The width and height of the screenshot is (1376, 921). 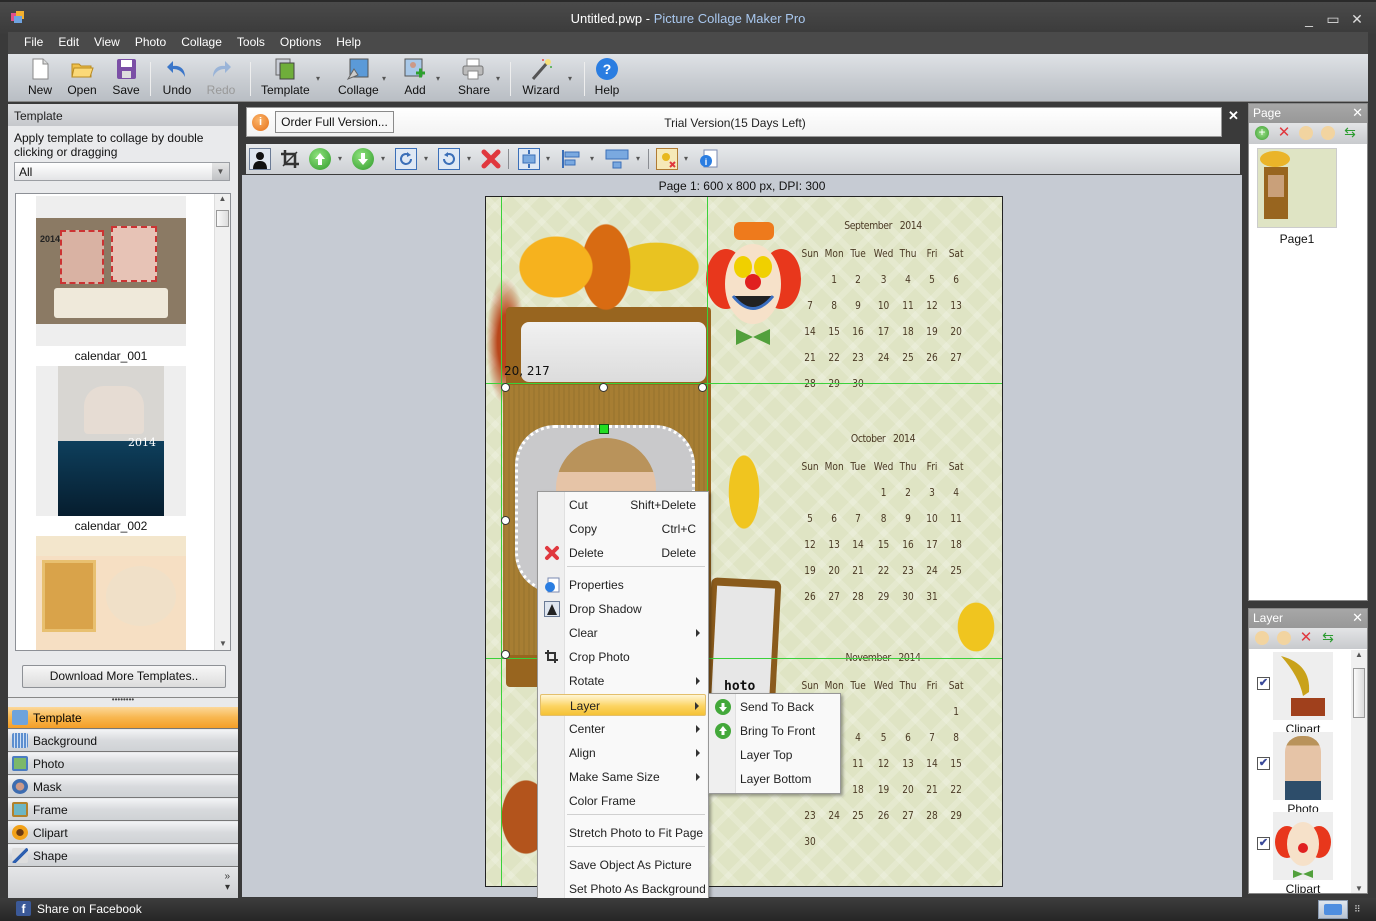 What do you see at coordinates (592, 158) in the screenshot?
I see `align-left-dropdown: ▾` at bounding box center [592, 158].